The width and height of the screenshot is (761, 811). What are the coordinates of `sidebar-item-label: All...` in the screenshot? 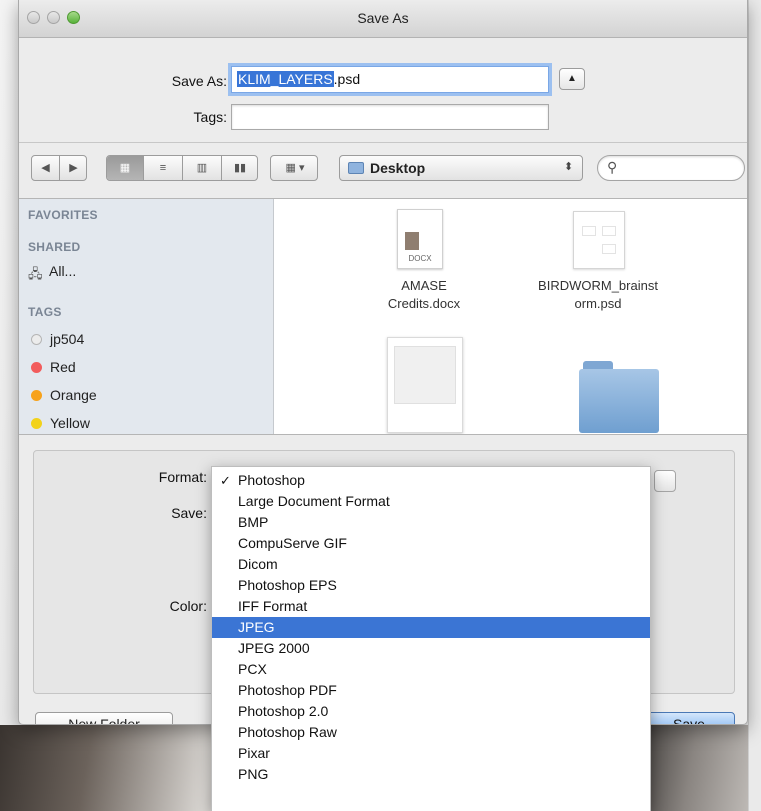 It's located at (63, 271).